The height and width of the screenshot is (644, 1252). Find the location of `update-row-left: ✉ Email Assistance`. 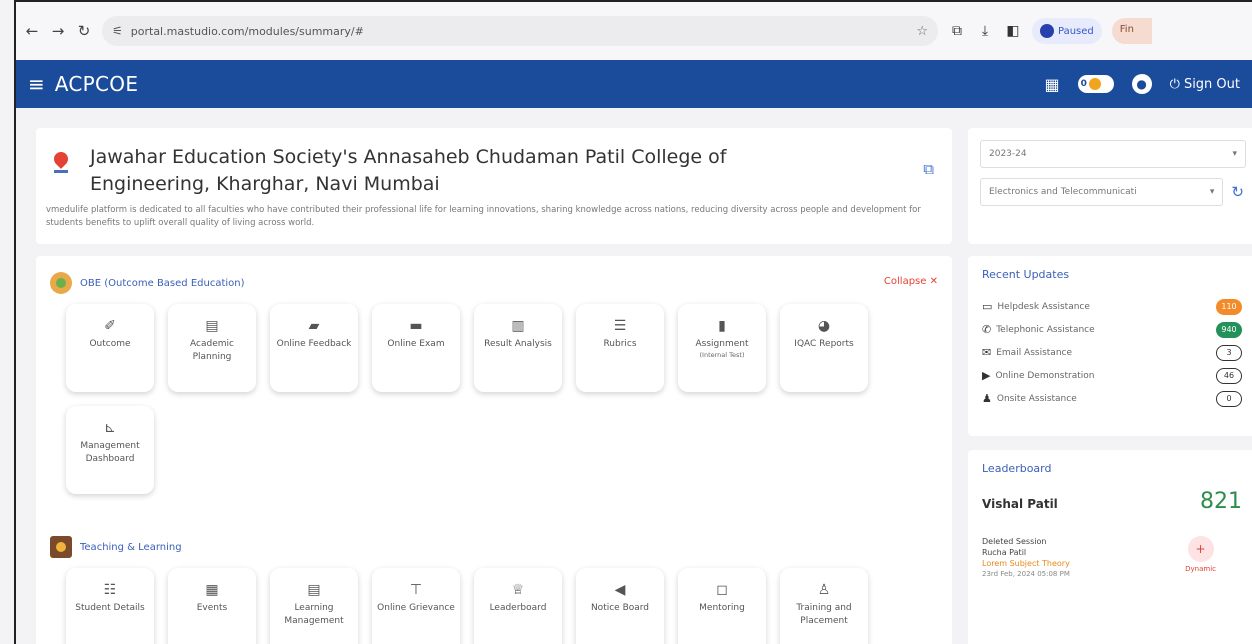

update-row-left: ✉ Email Assistance is located at coordinates (1027, 352).